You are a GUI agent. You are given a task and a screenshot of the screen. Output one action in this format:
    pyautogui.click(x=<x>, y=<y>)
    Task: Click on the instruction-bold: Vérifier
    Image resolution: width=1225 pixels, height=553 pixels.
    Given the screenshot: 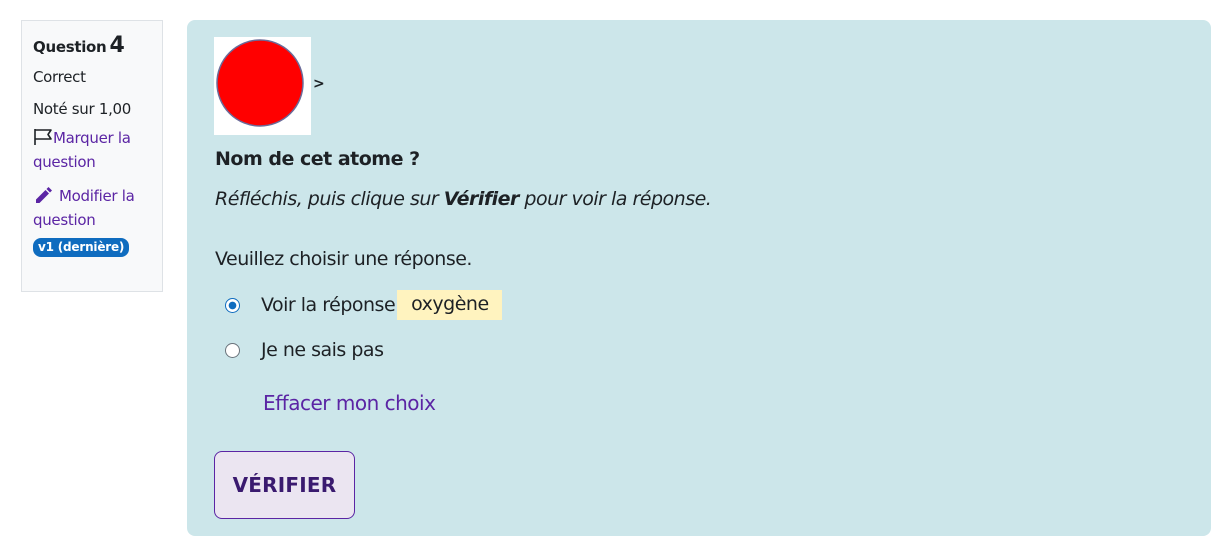 What is the action you would take?
    pyautogui.click(x=481, y=199)
    